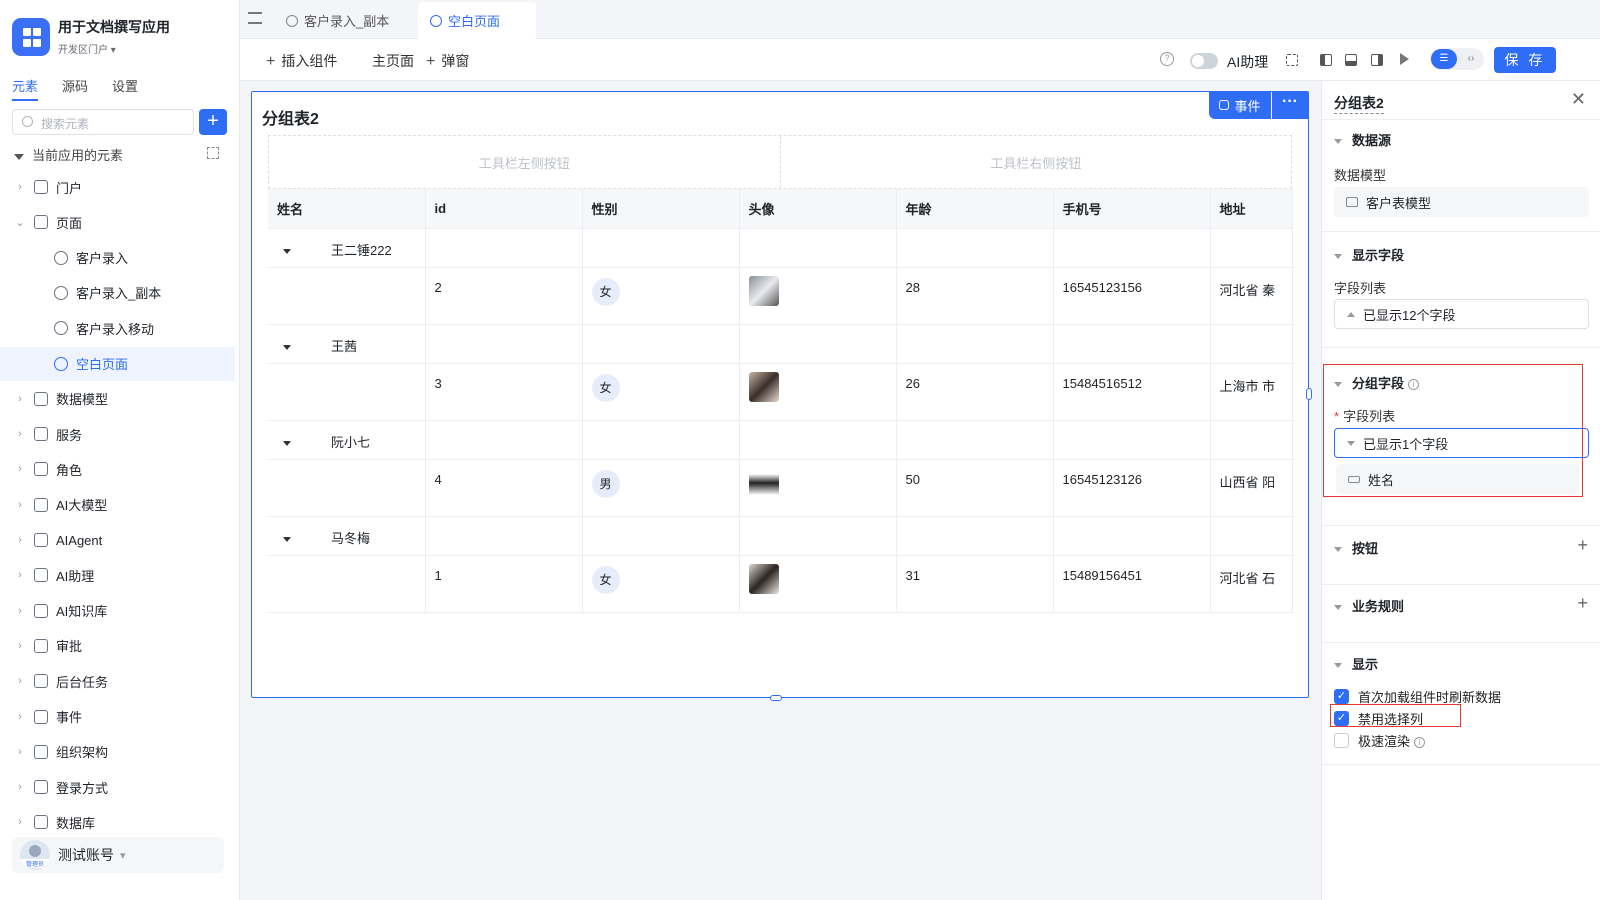 The height and width of the screenshot is (900, 1600). I want to click on right-panel-icon, so click(1377, 60).